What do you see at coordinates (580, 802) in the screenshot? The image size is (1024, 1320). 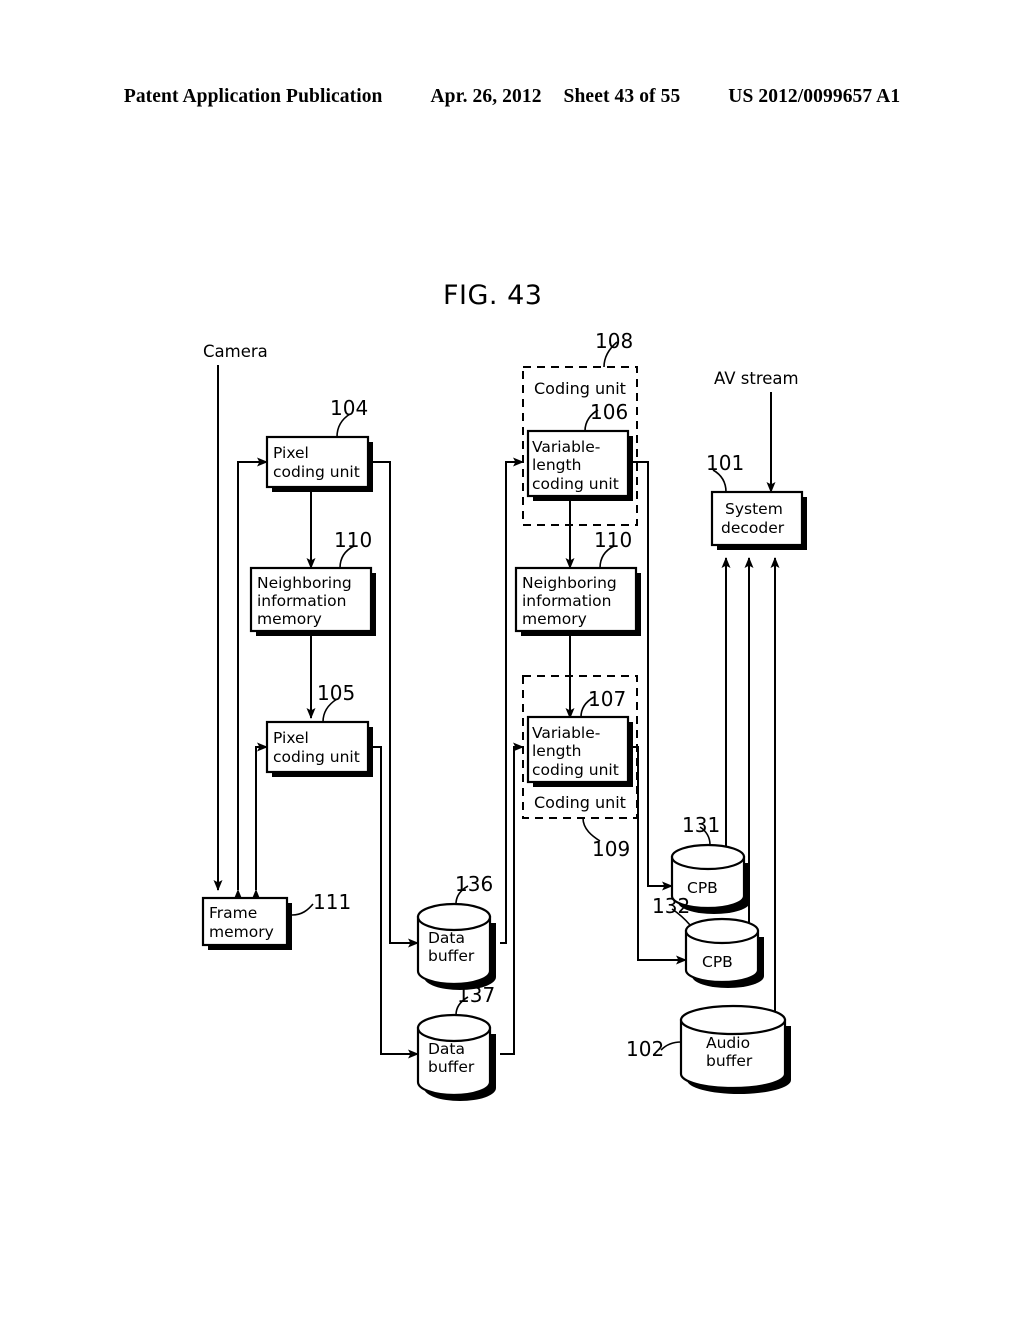 I see `group-109-caption: Coding unit` at bounding box center [580, 802].